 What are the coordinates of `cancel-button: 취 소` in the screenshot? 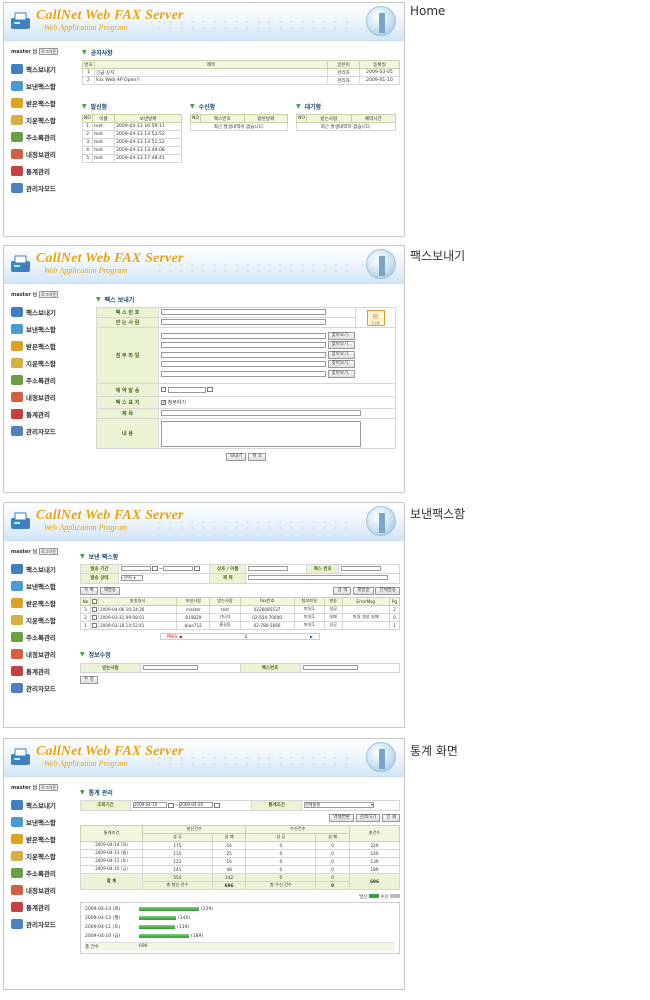 It's located at (257, 457).